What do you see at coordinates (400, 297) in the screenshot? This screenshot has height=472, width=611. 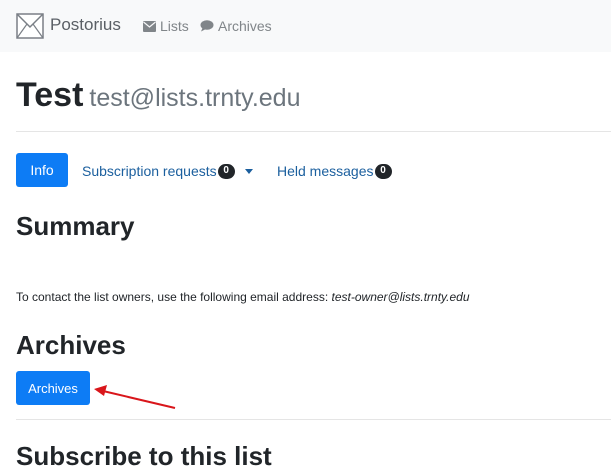 I see `owner-email: test-owner@lists.trnty.edu` at bounding box center [400, 297].